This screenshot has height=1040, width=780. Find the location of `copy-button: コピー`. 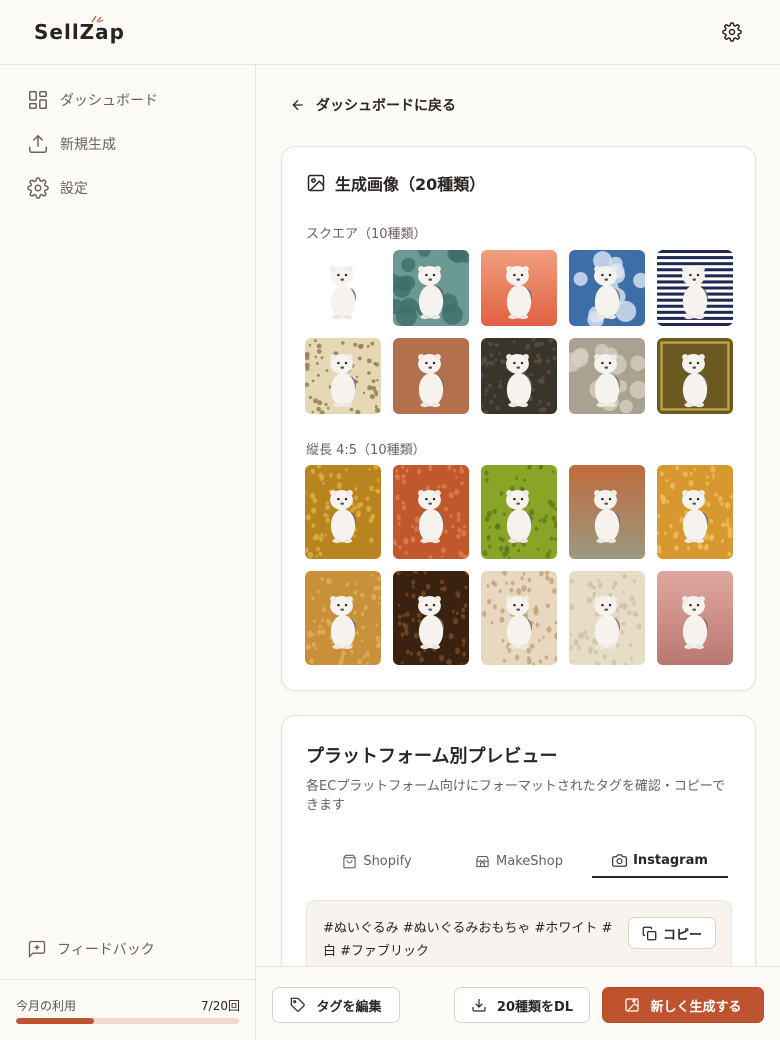

copy-button: コピー is located at coordinates (672, 933).